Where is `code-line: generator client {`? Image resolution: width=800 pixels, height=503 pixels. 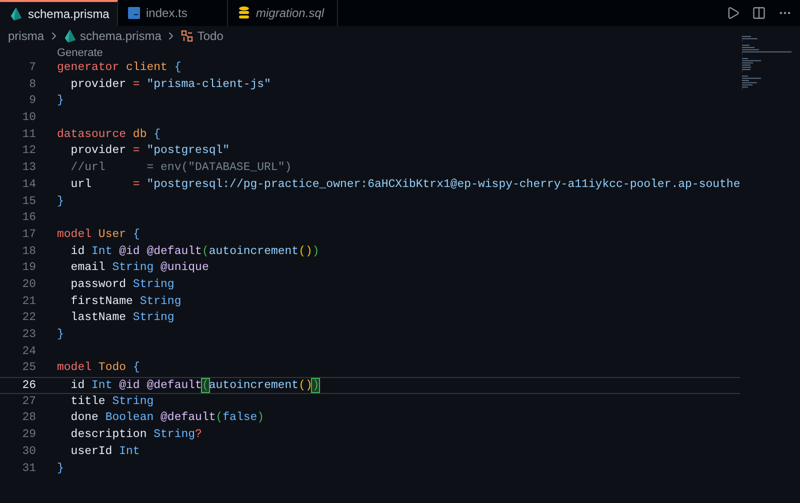 code-line: generator client { is located at coordinates (119, 68).